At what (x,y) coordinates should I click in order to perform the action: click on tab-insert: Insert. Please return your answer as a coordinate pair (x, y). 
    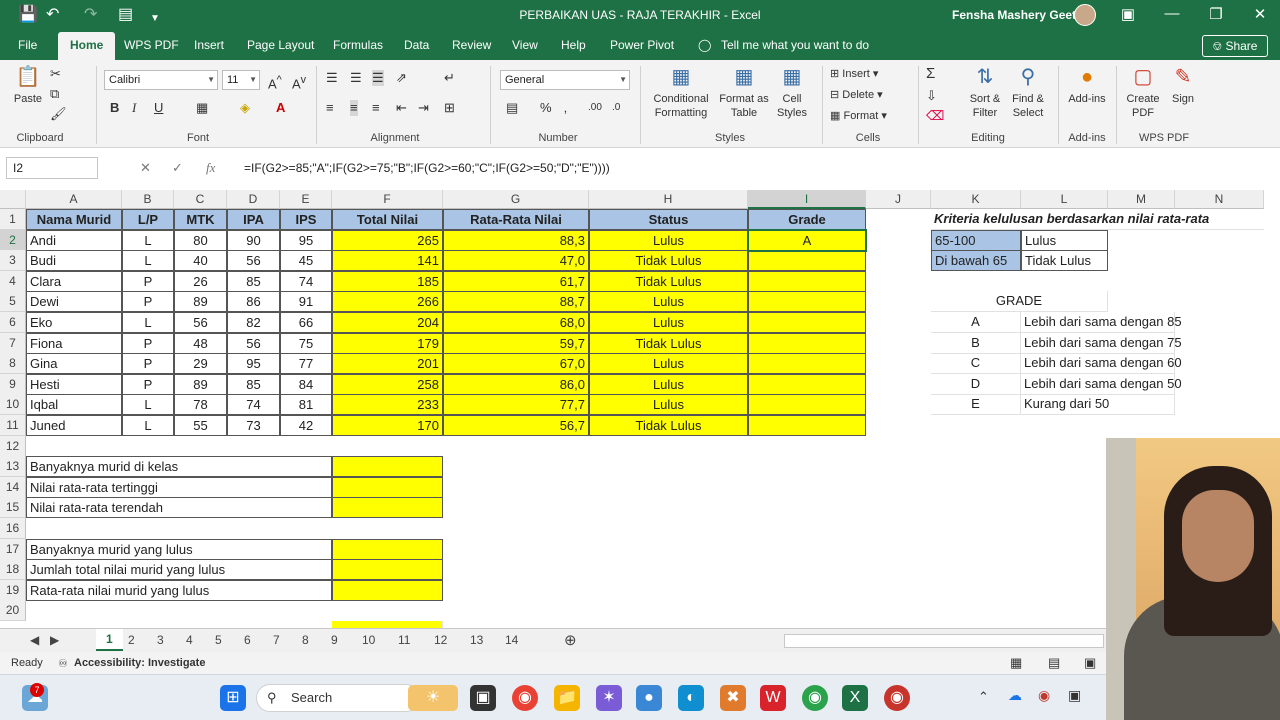
    Looking at the image, I should click on (209, 45).